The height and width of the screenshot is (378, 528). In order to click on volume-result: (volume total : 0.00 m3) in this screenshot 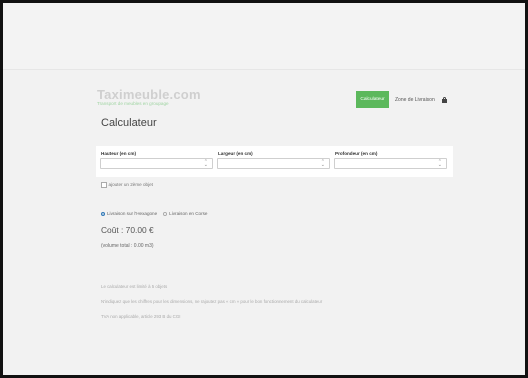, I will do `click(127, 246)`.